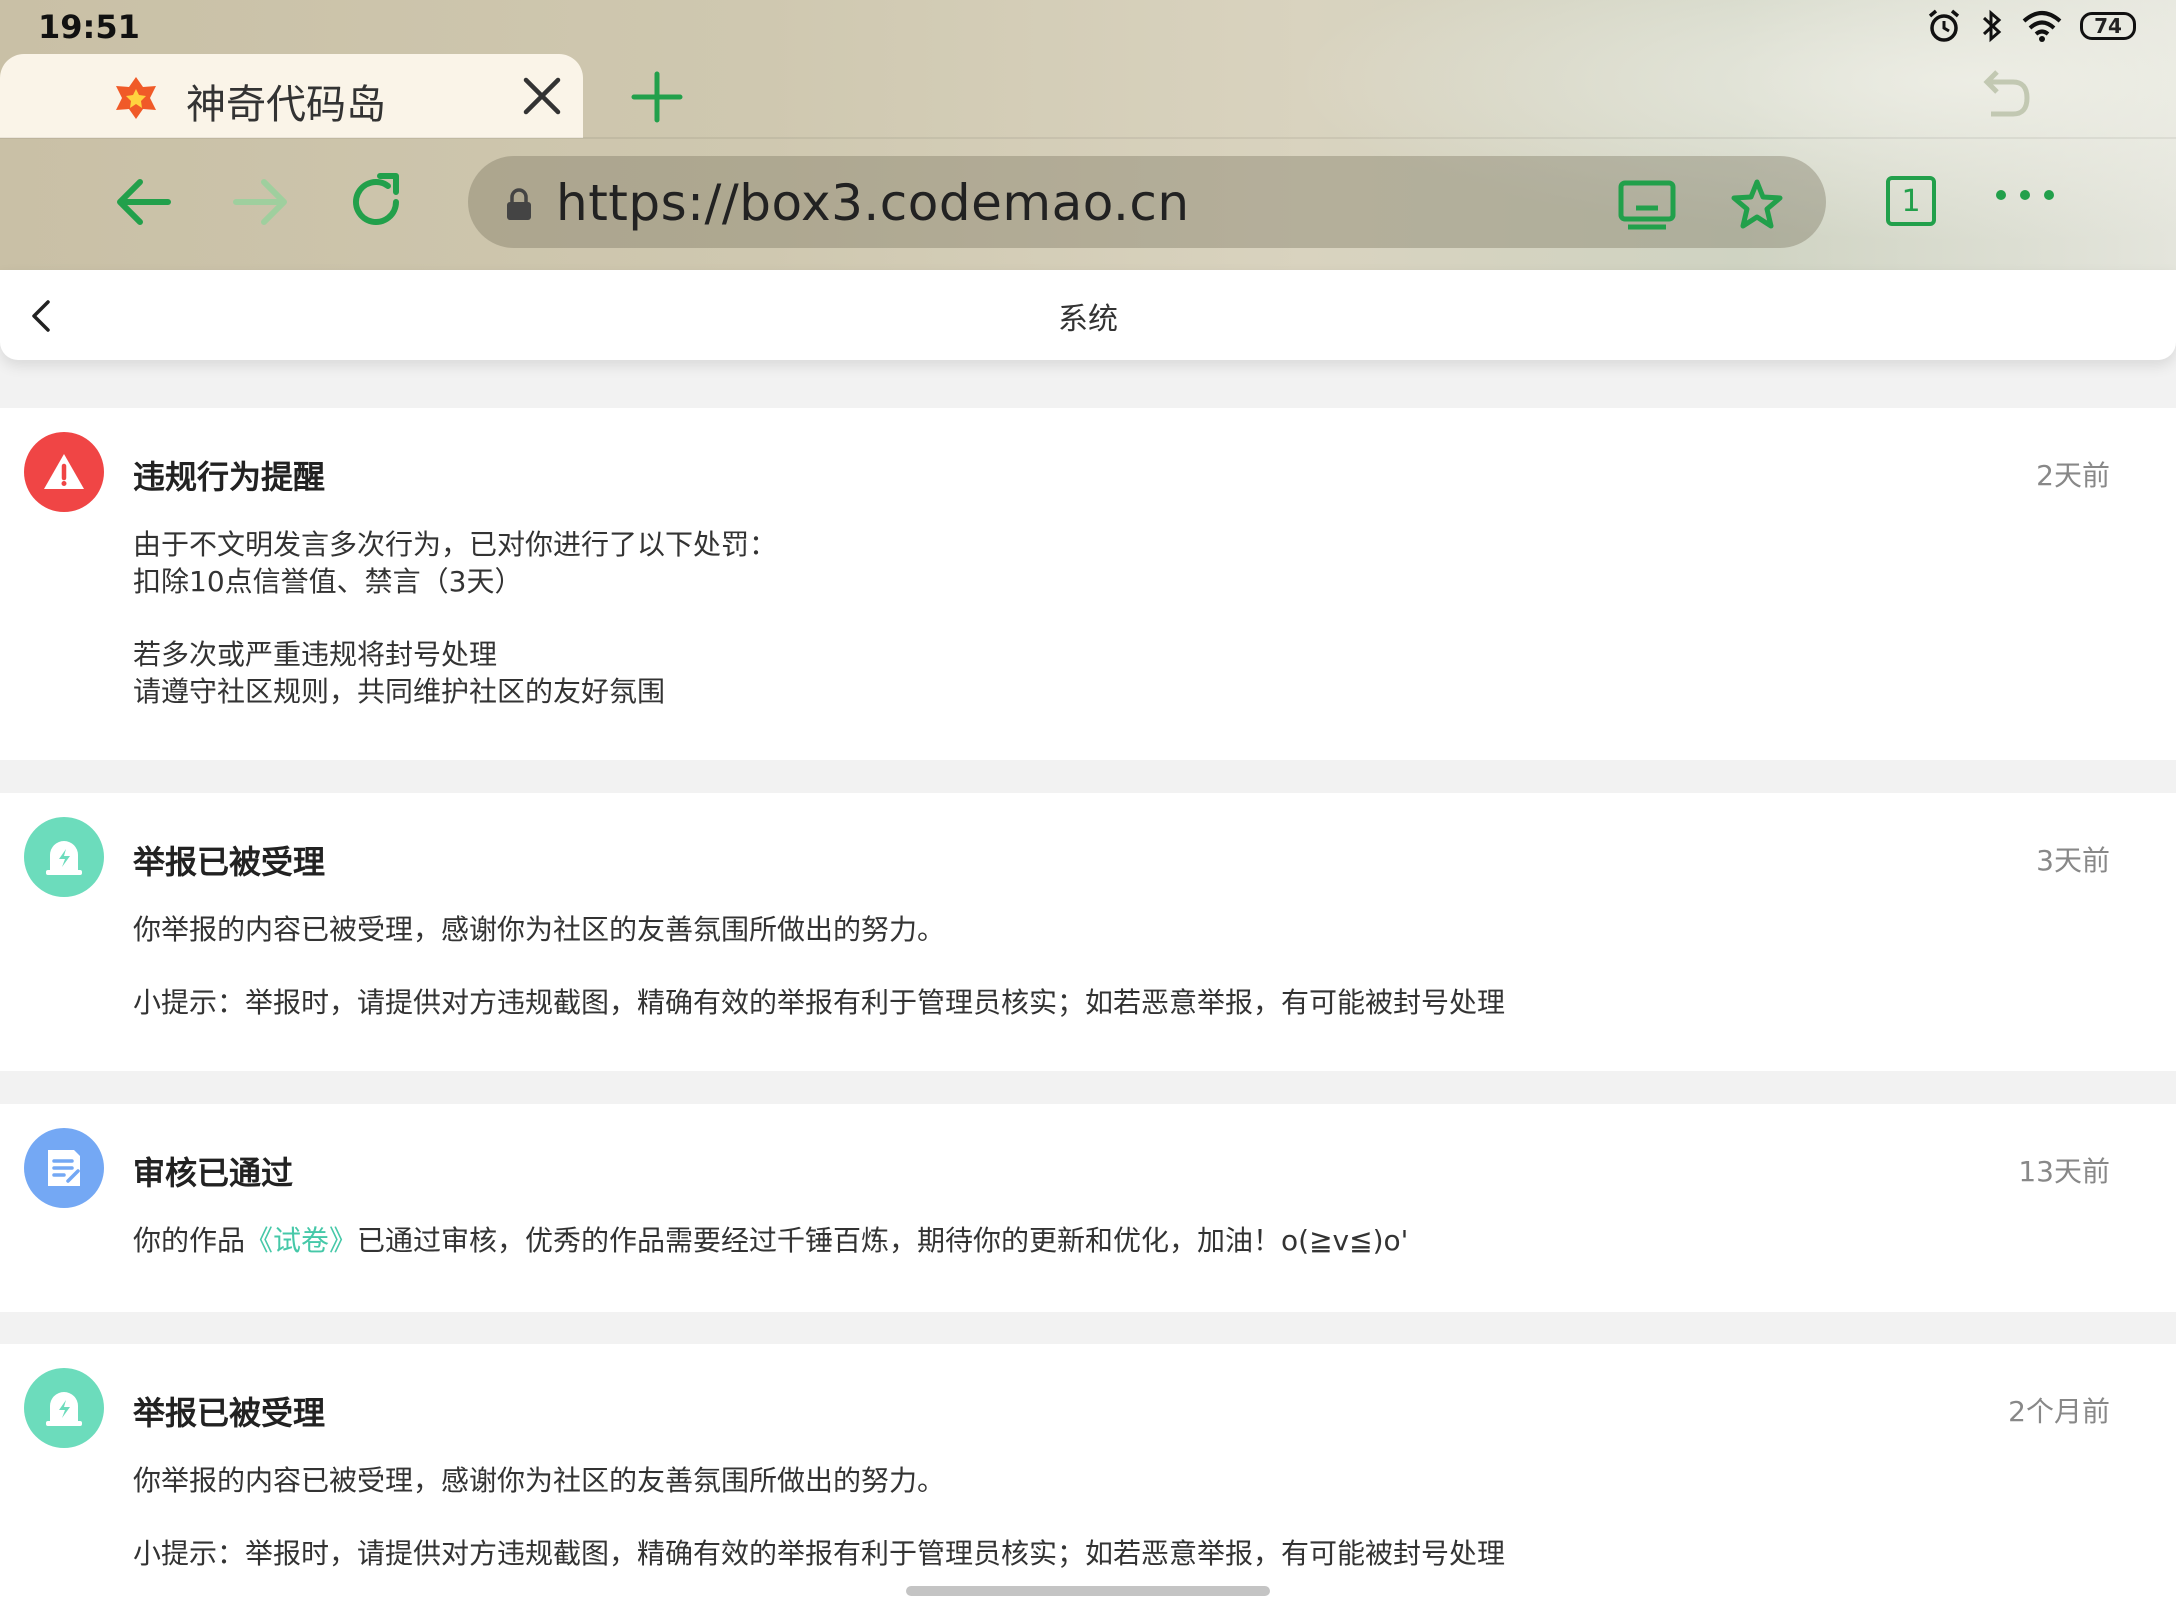 The image size is (2176, 1600). I want to click on back-arrow-icon, so click(144, 202).